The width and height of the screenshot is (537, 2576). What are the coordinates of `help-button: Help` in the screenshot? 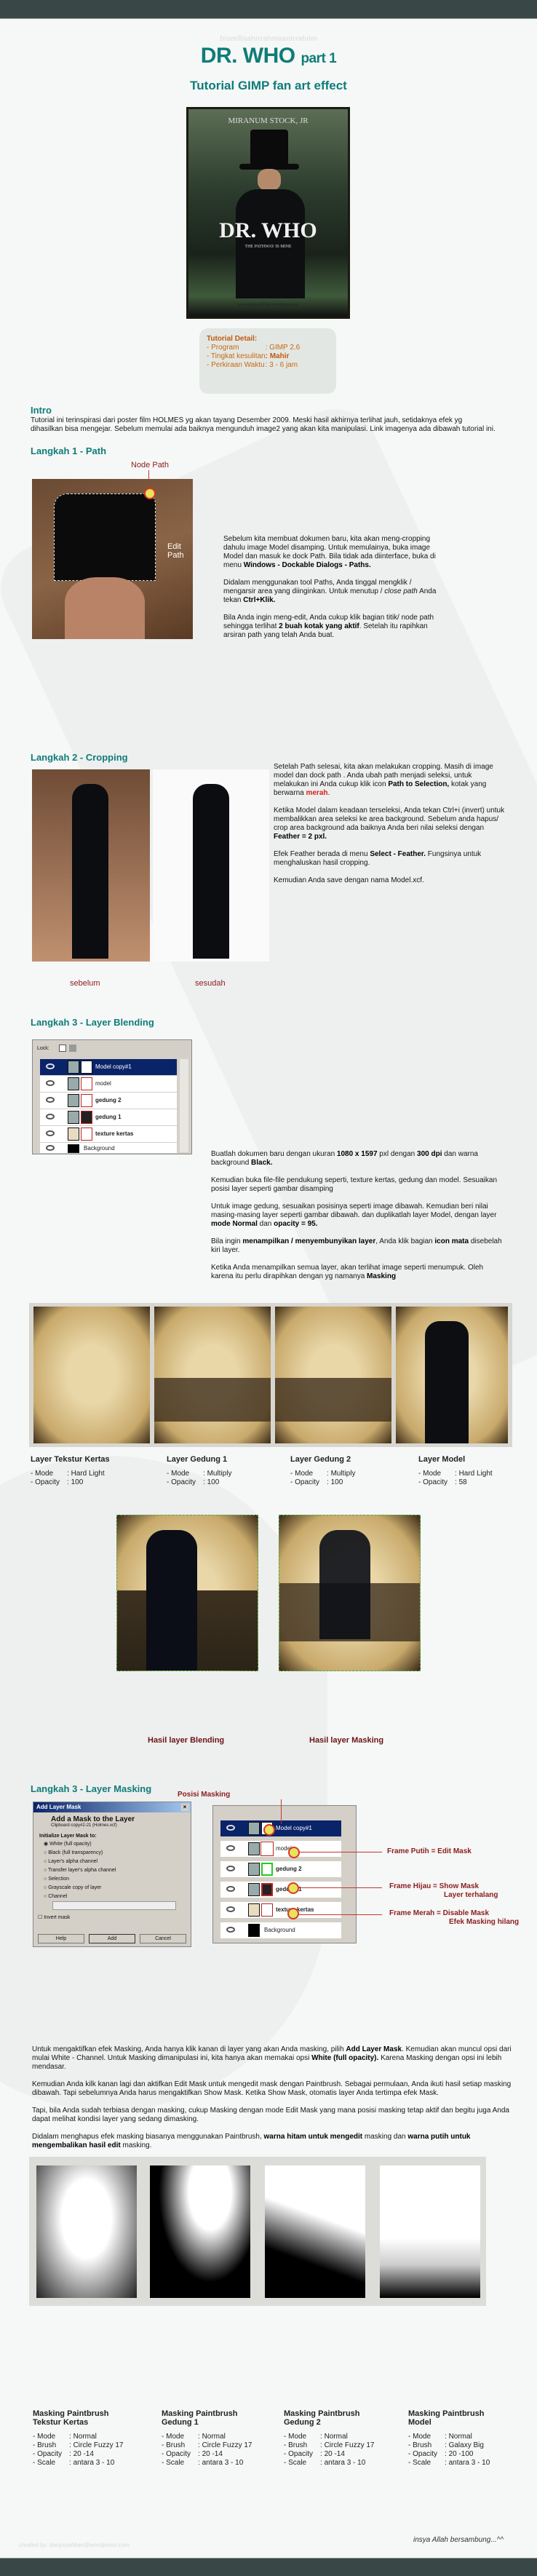 It's located at (61, 1938).